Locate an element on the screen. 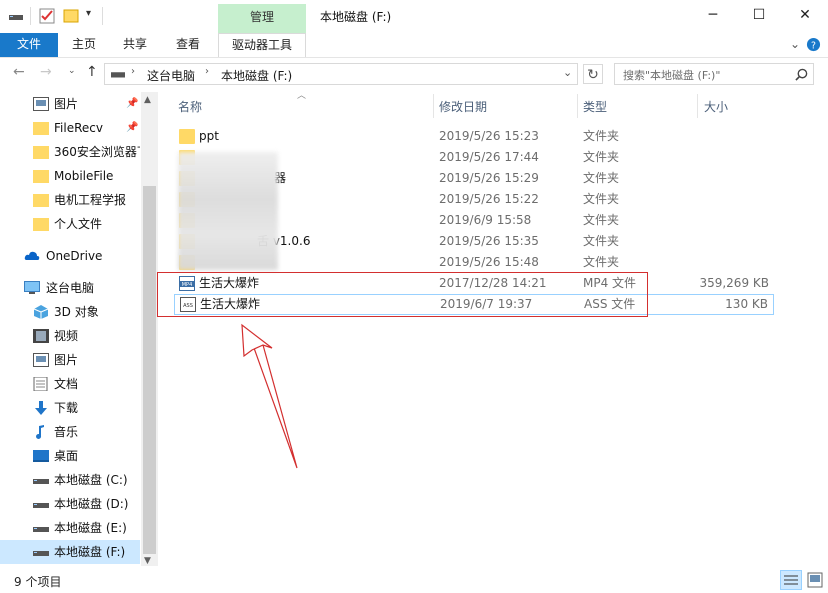 The width and height of the screenshot is (828, 593). search-input: 搜索"本地磁盘 (F:)" is located at coordinates (714, 74).